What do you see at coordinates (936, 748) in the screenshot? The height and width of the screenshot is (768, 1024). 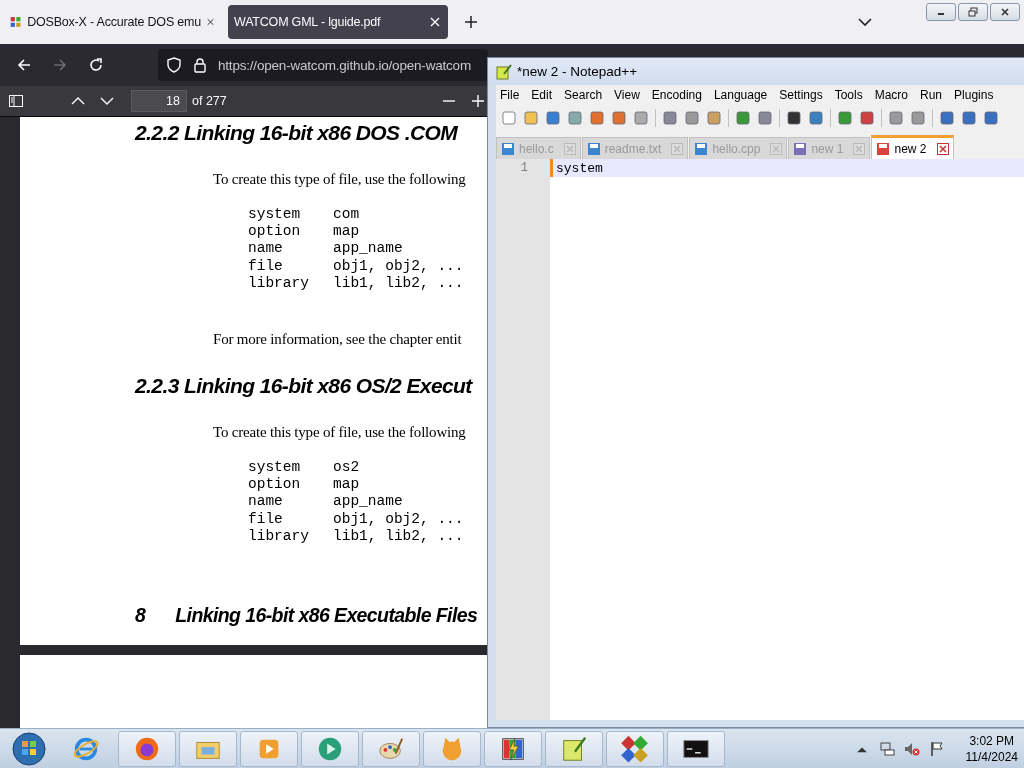 I see `flag-icon` at bounding box center [936, 748].